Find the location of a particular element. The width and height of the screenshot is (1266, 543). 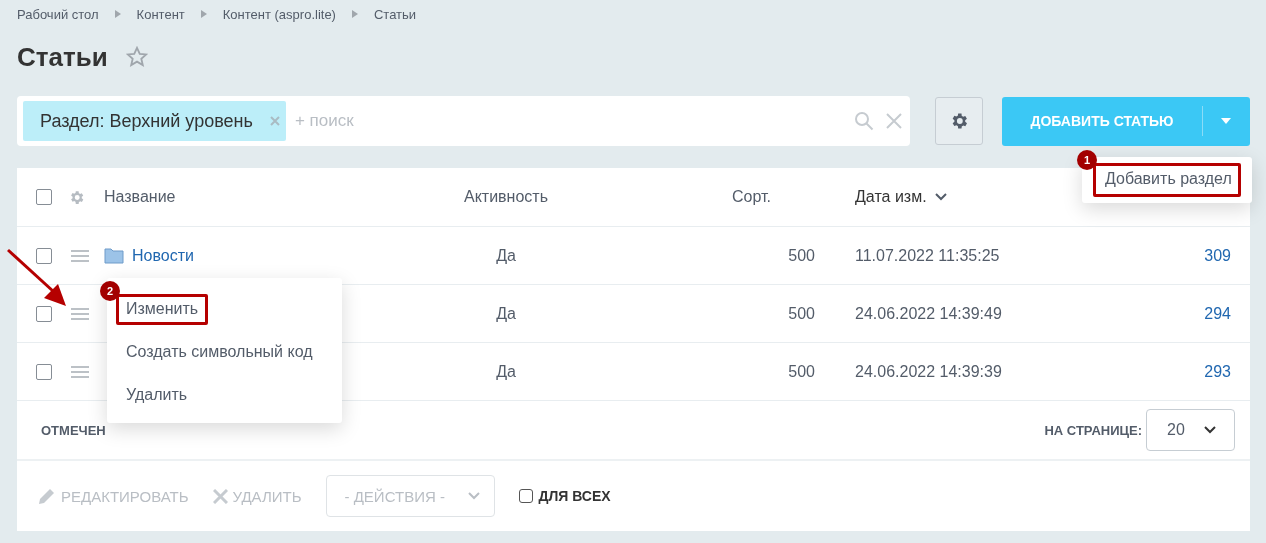

table-cell: 11.07.2022 11:35:25 is located at coordinates (927, 255).